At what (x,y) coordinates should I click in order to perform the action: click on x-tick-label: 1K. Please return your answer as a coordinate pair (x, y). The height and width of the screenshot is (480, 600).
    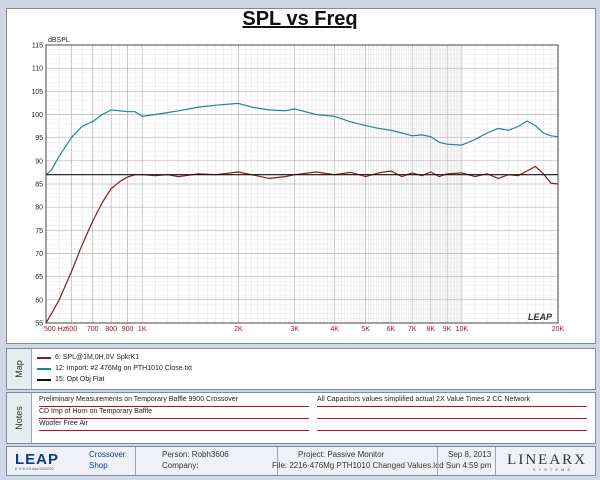
    Looking at the image, I should click on (142, 329).